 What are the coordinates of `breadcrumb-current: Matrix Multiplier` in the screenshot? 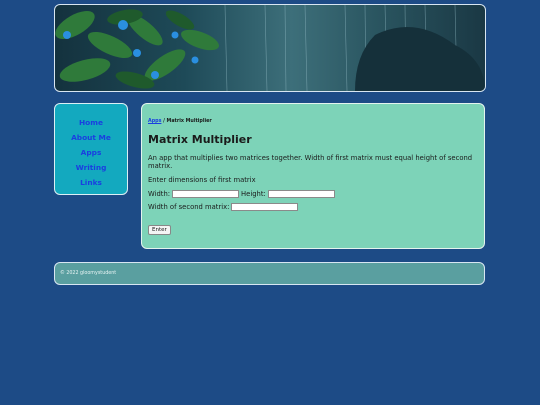 It's located at (189, 121).